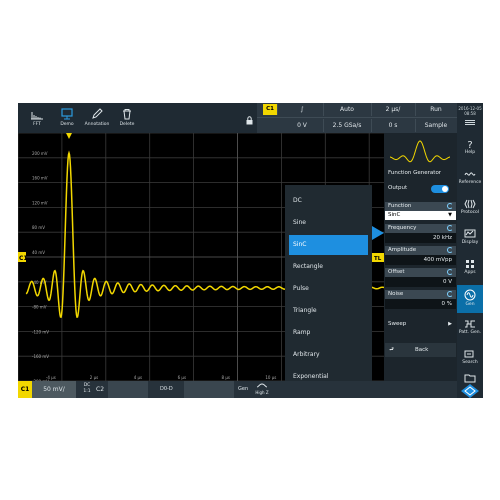  I want to click on trigger-mode: Auto, so click(347, 109).